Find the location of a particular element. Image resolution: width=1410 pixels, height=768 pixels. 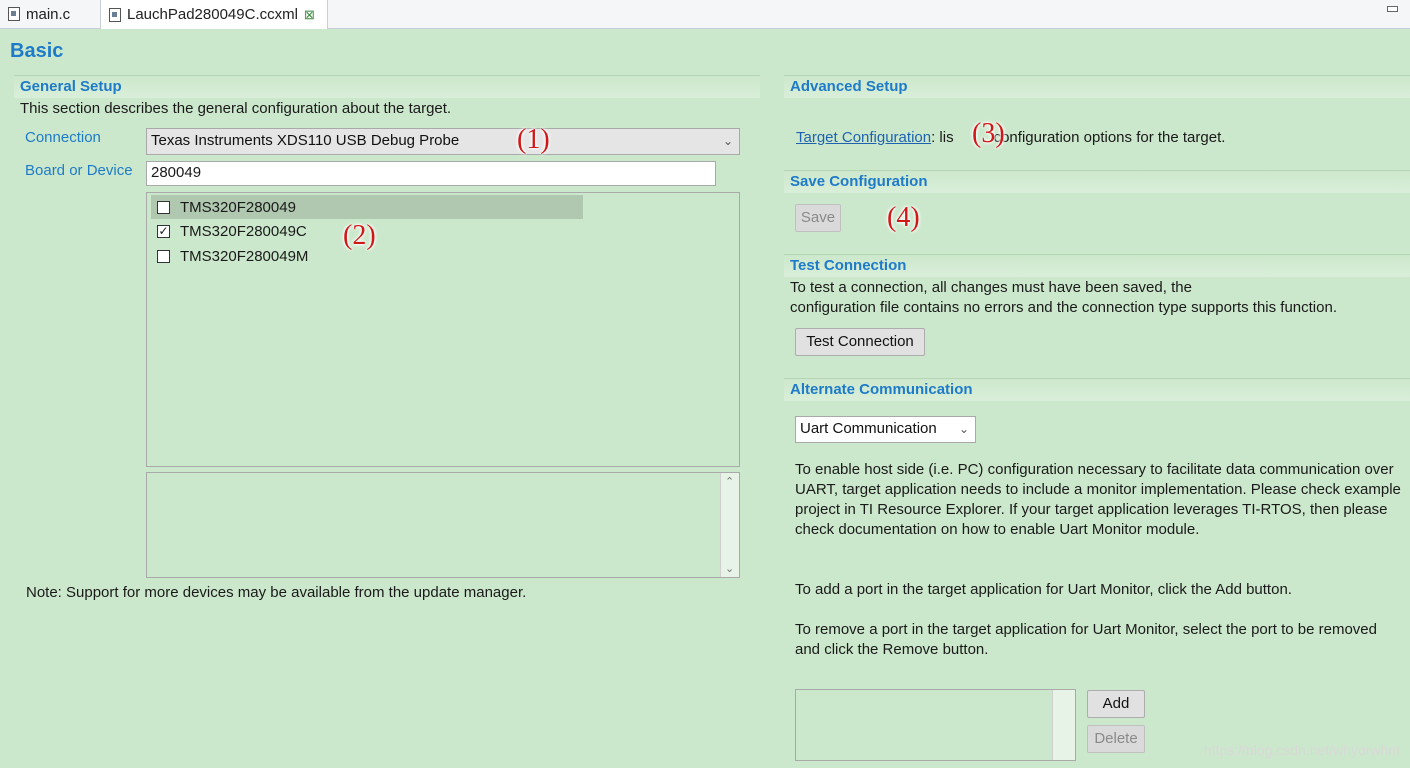

device-name: TMS320F280049M is located at coordinates (244, 256).